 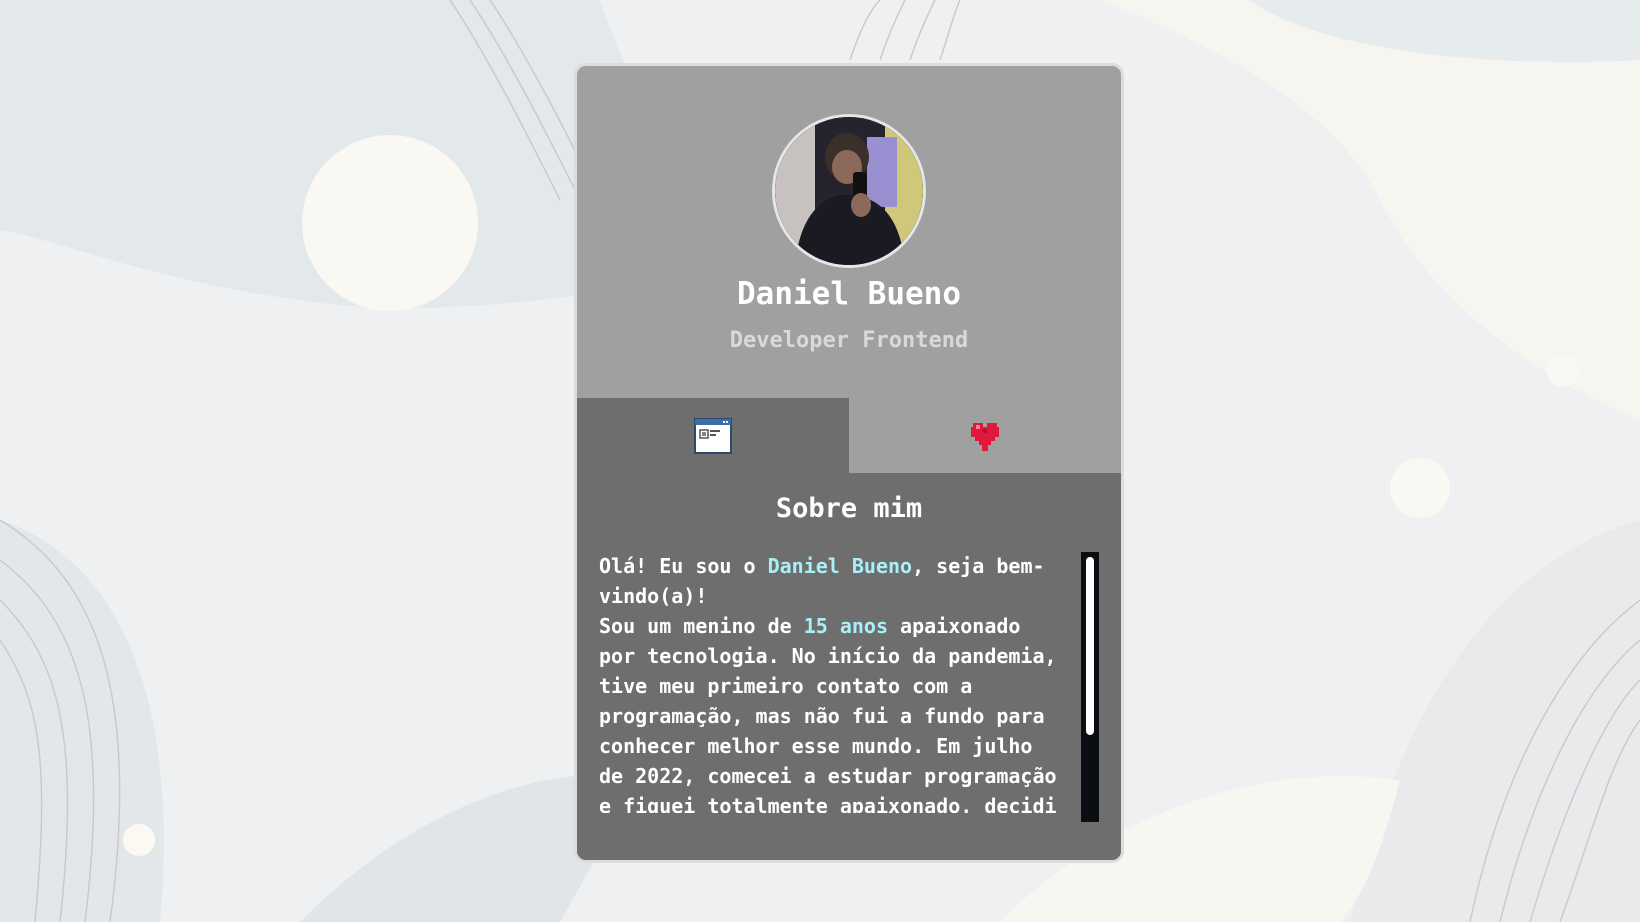 What do you see at coordinates (849, 508) in the screenshot?
I see `section-title: Sobre mim` at bounding box center [849, 508].